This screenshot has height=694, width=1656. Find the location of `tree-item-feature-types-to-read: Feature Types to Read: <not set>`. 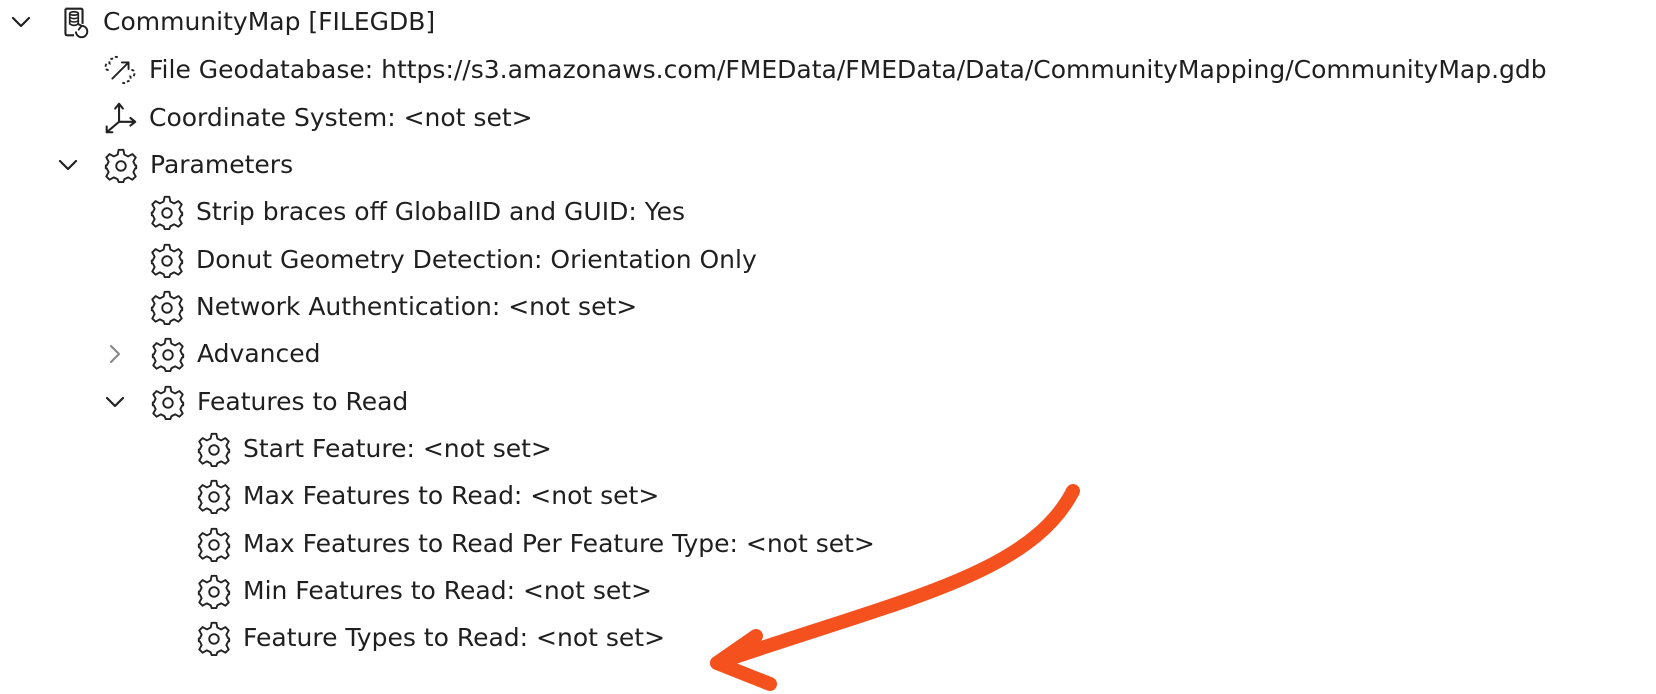

tree-item-feature-types-to-read: Feature Types to Read: <not set> is located at coordinates (429, 638).